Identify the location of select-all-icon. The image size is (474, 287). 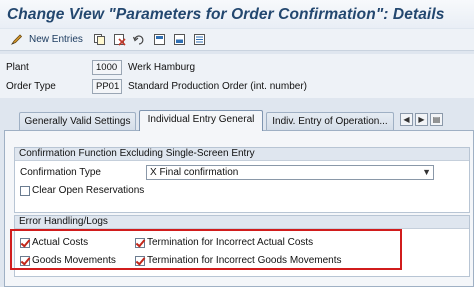
(180, 40).